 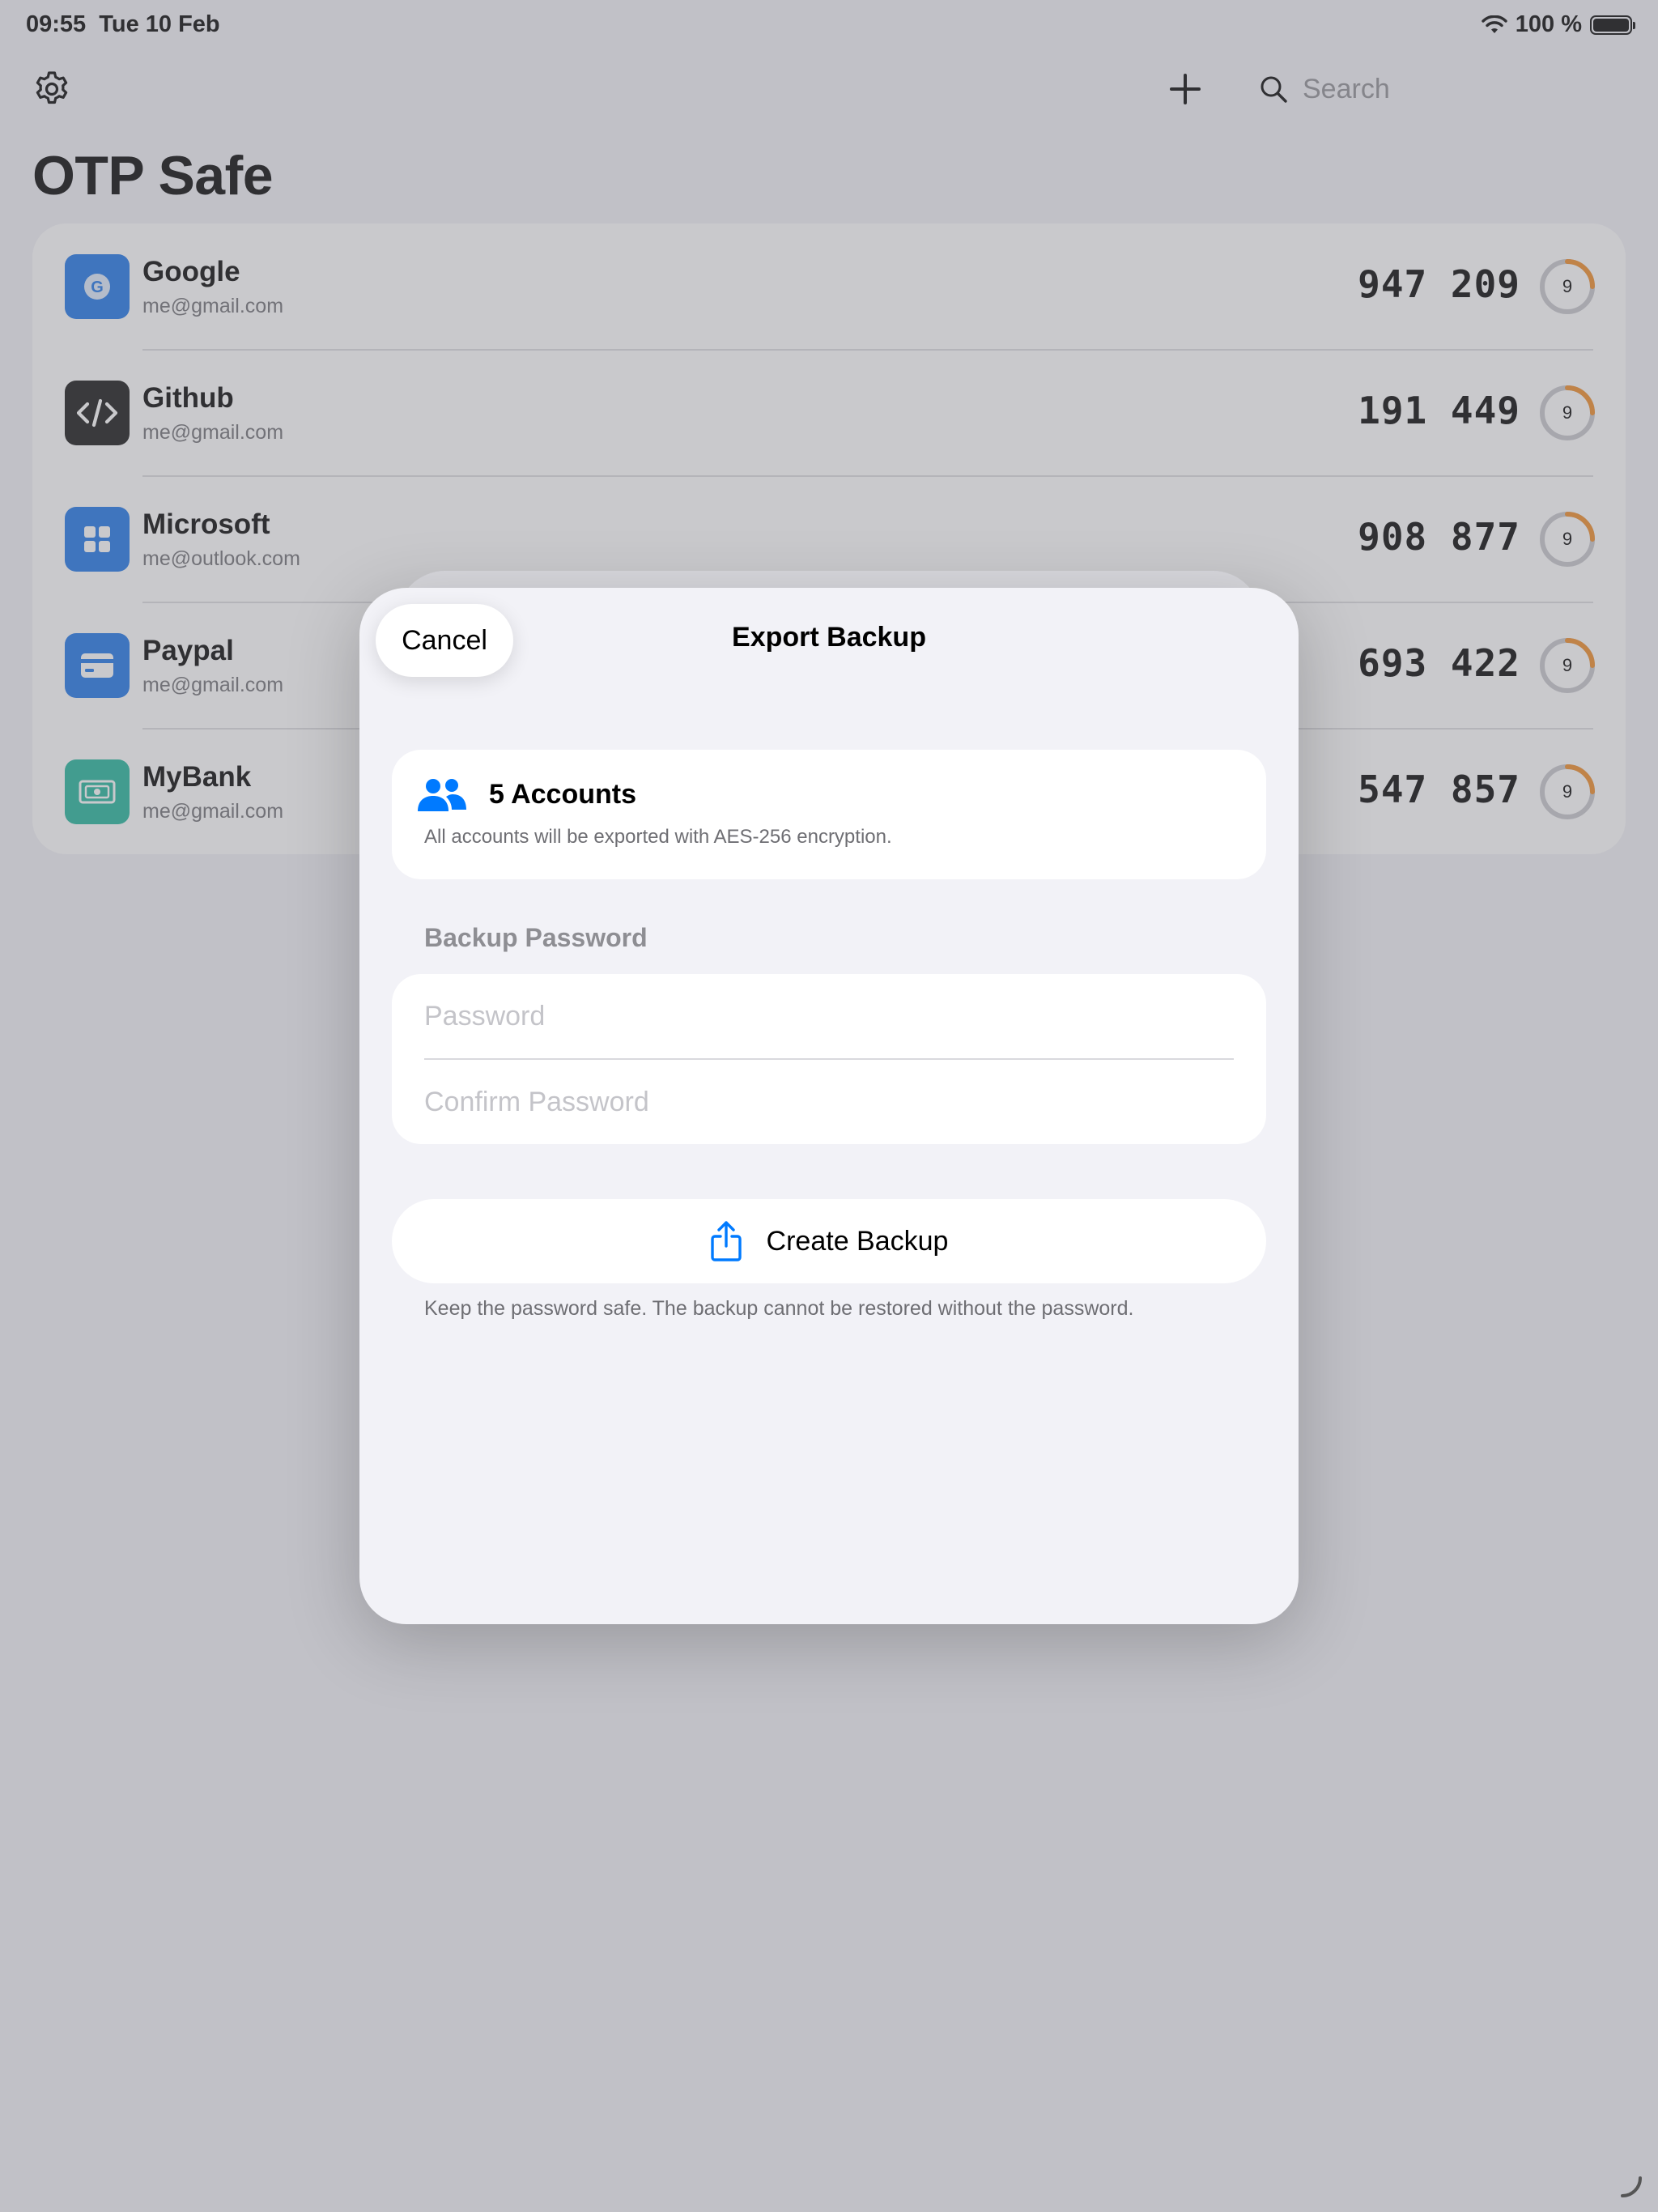 I want to click on sheet-title: Export Backup, so click(x=829, y=637).